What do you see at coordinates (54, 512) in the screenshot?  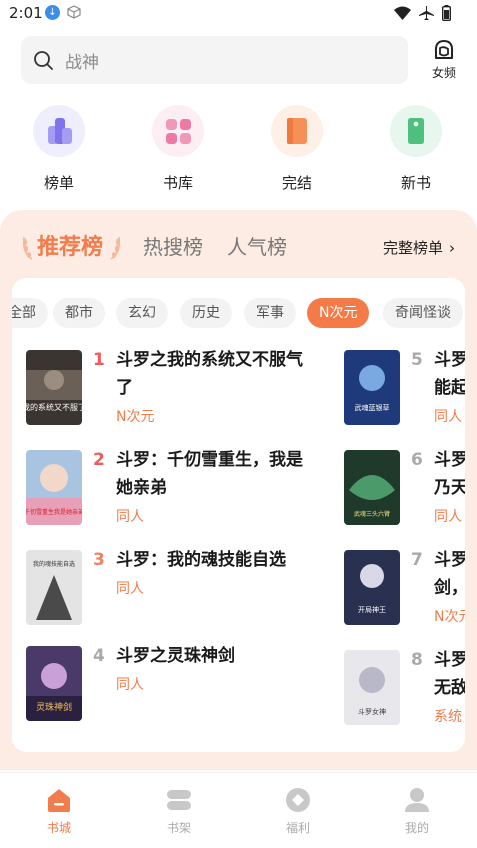 I see `book-cover-text-2: 千仞雪重生我是她亲弟` at bounding box center [54, 512].